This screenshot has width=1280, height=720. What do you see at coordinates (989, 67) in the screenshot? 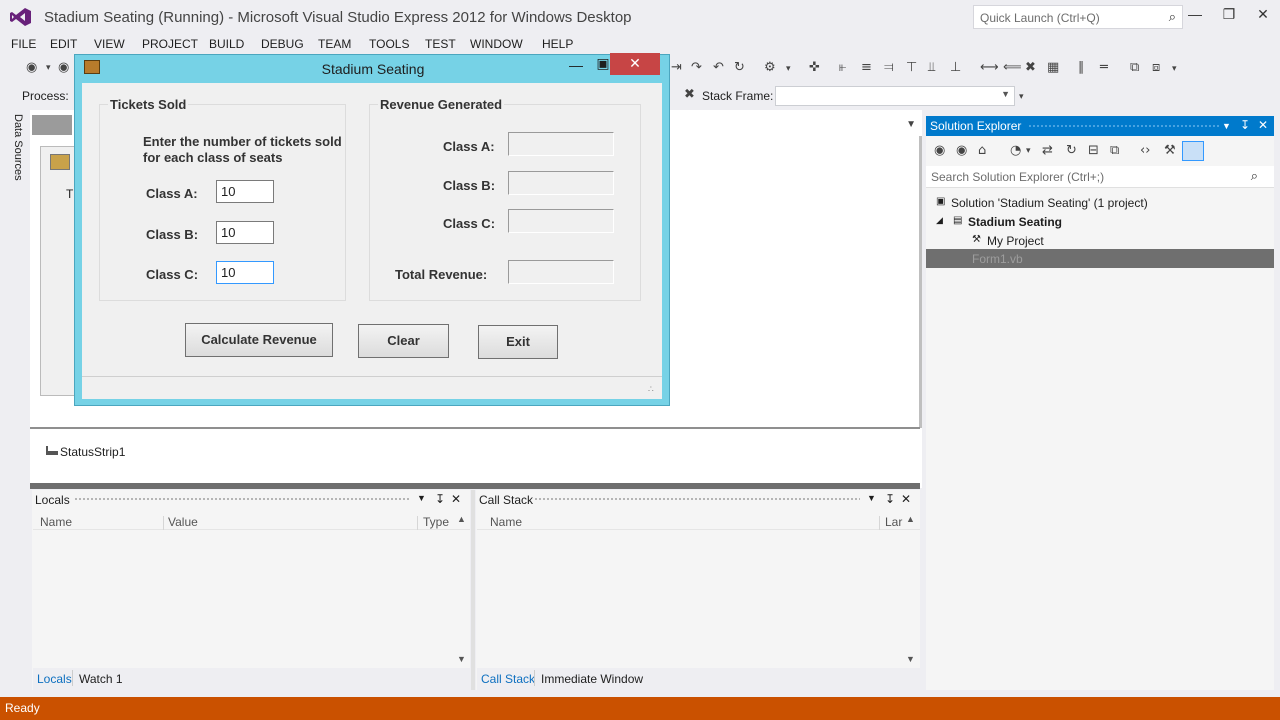
I see `make-same-width-icon: ⟷` at bounding box center [989, 67].